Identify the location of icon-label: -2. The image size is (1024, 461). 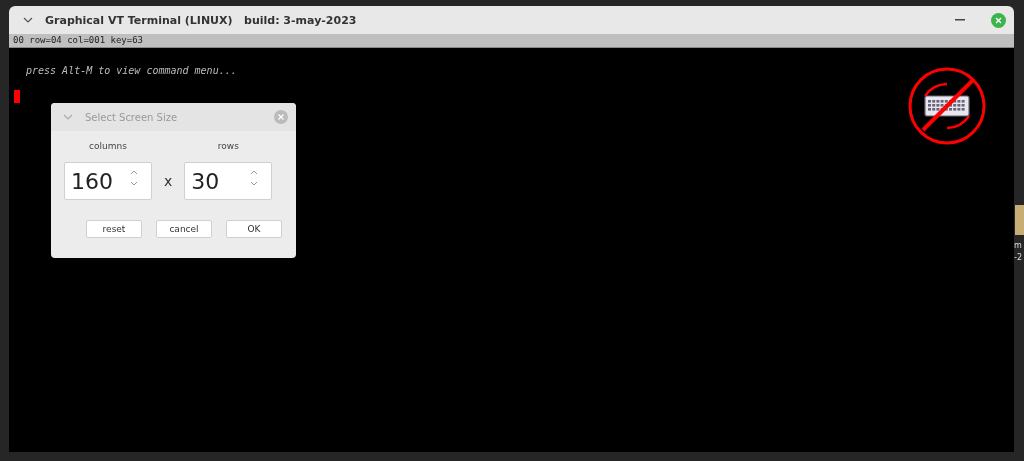
(1018, 258).